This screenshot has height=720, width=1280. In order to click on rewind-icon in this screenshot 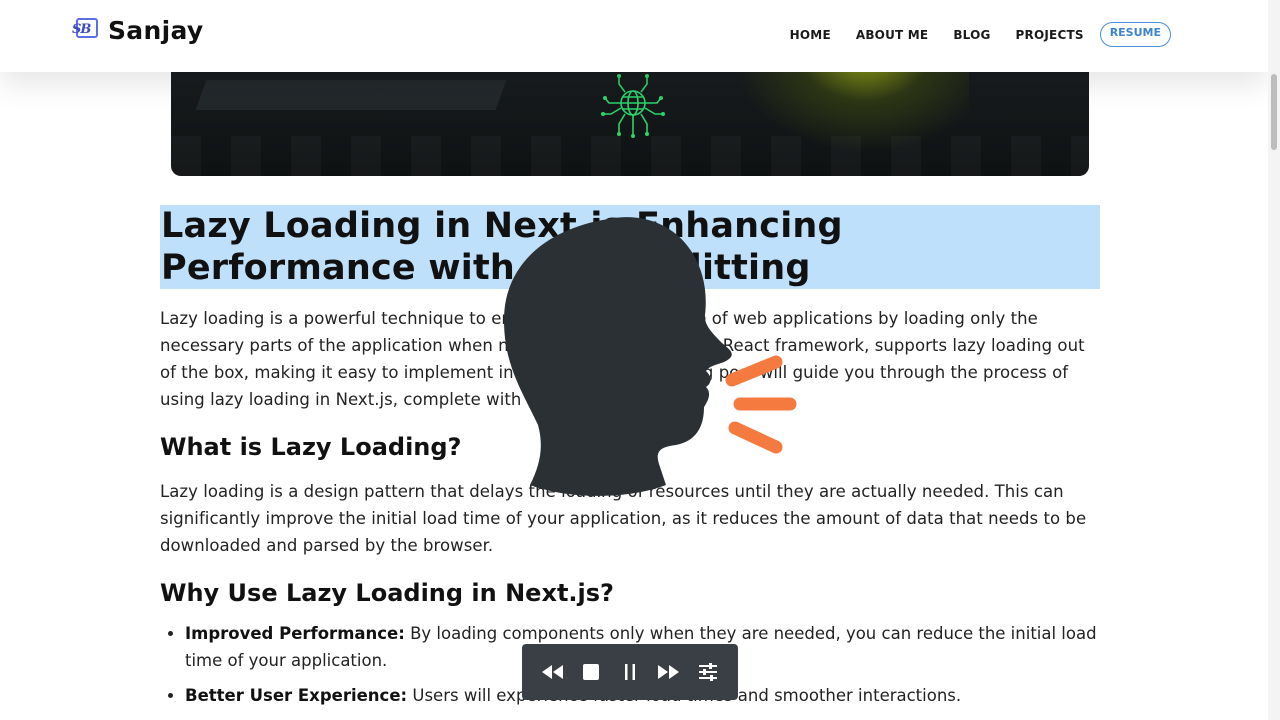, I will do `click(552, 672)`.